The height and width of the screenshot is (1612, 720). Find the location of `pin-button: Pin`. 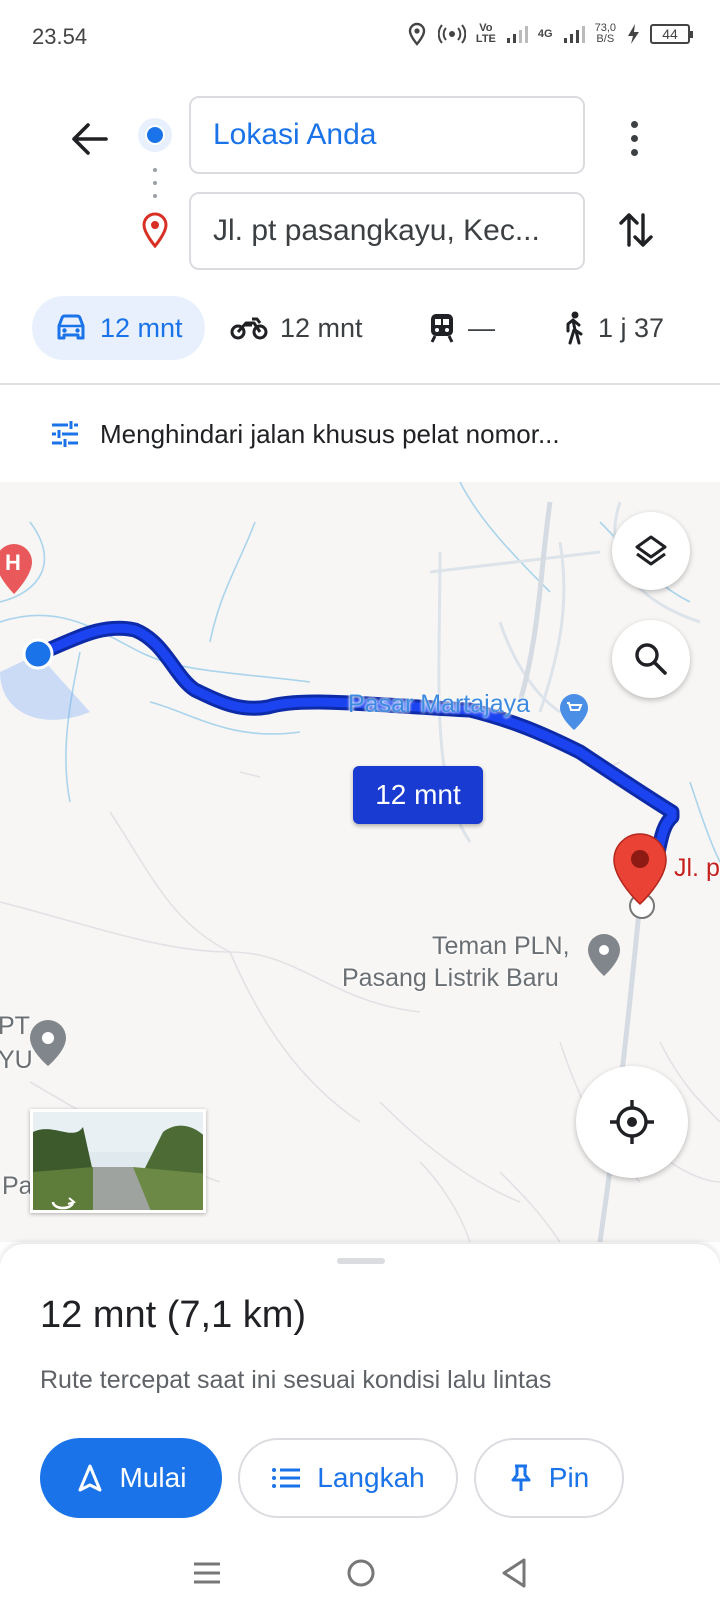

pin-button: Pin is located at coordinates (549, 1478).